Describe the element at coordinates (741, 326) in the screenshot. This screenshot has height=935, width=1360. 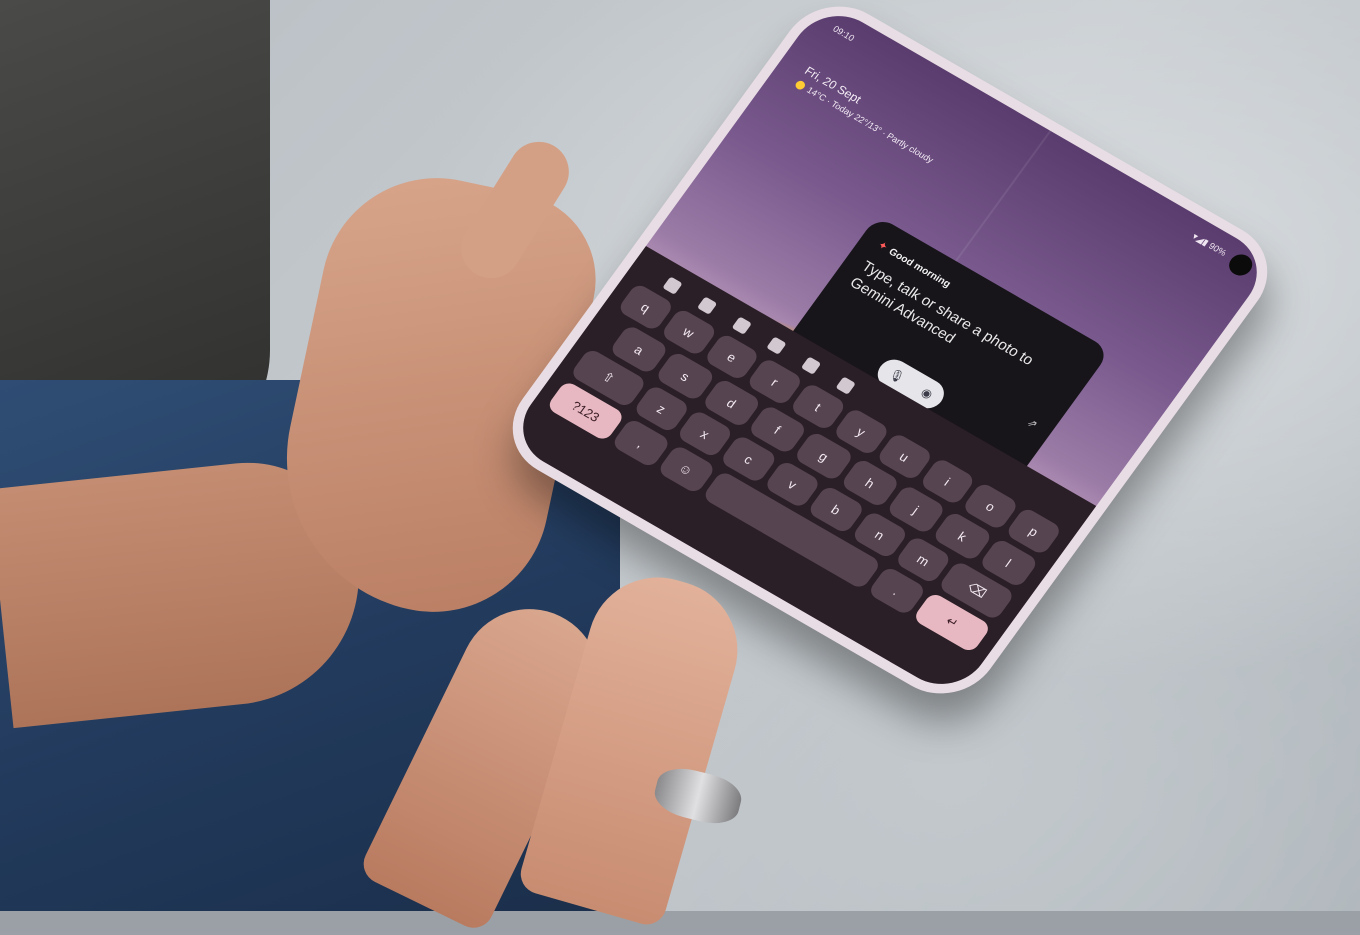
I see `clipboard-icon` at that location.